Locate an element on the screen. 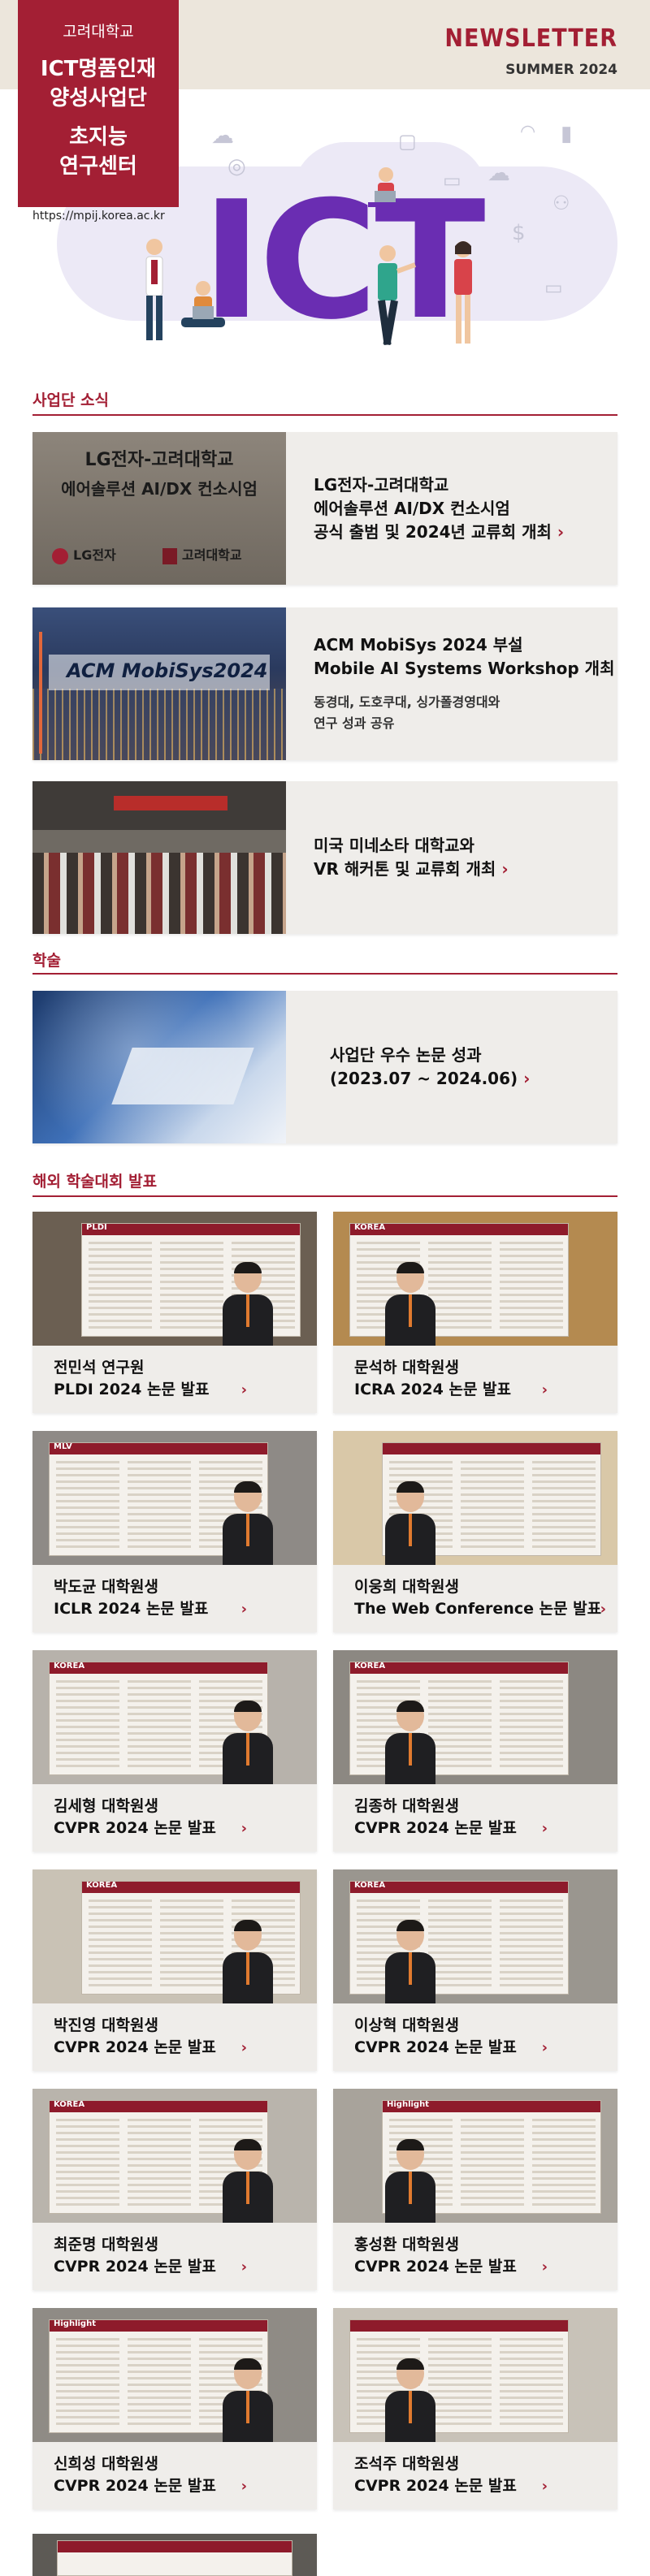 The width and height of the screenshot is (650, 2576). presentation-card: KOREA 박진영 대학원생 CVPR 2024 논문 발표 › is located at coordinates (174, 1970).